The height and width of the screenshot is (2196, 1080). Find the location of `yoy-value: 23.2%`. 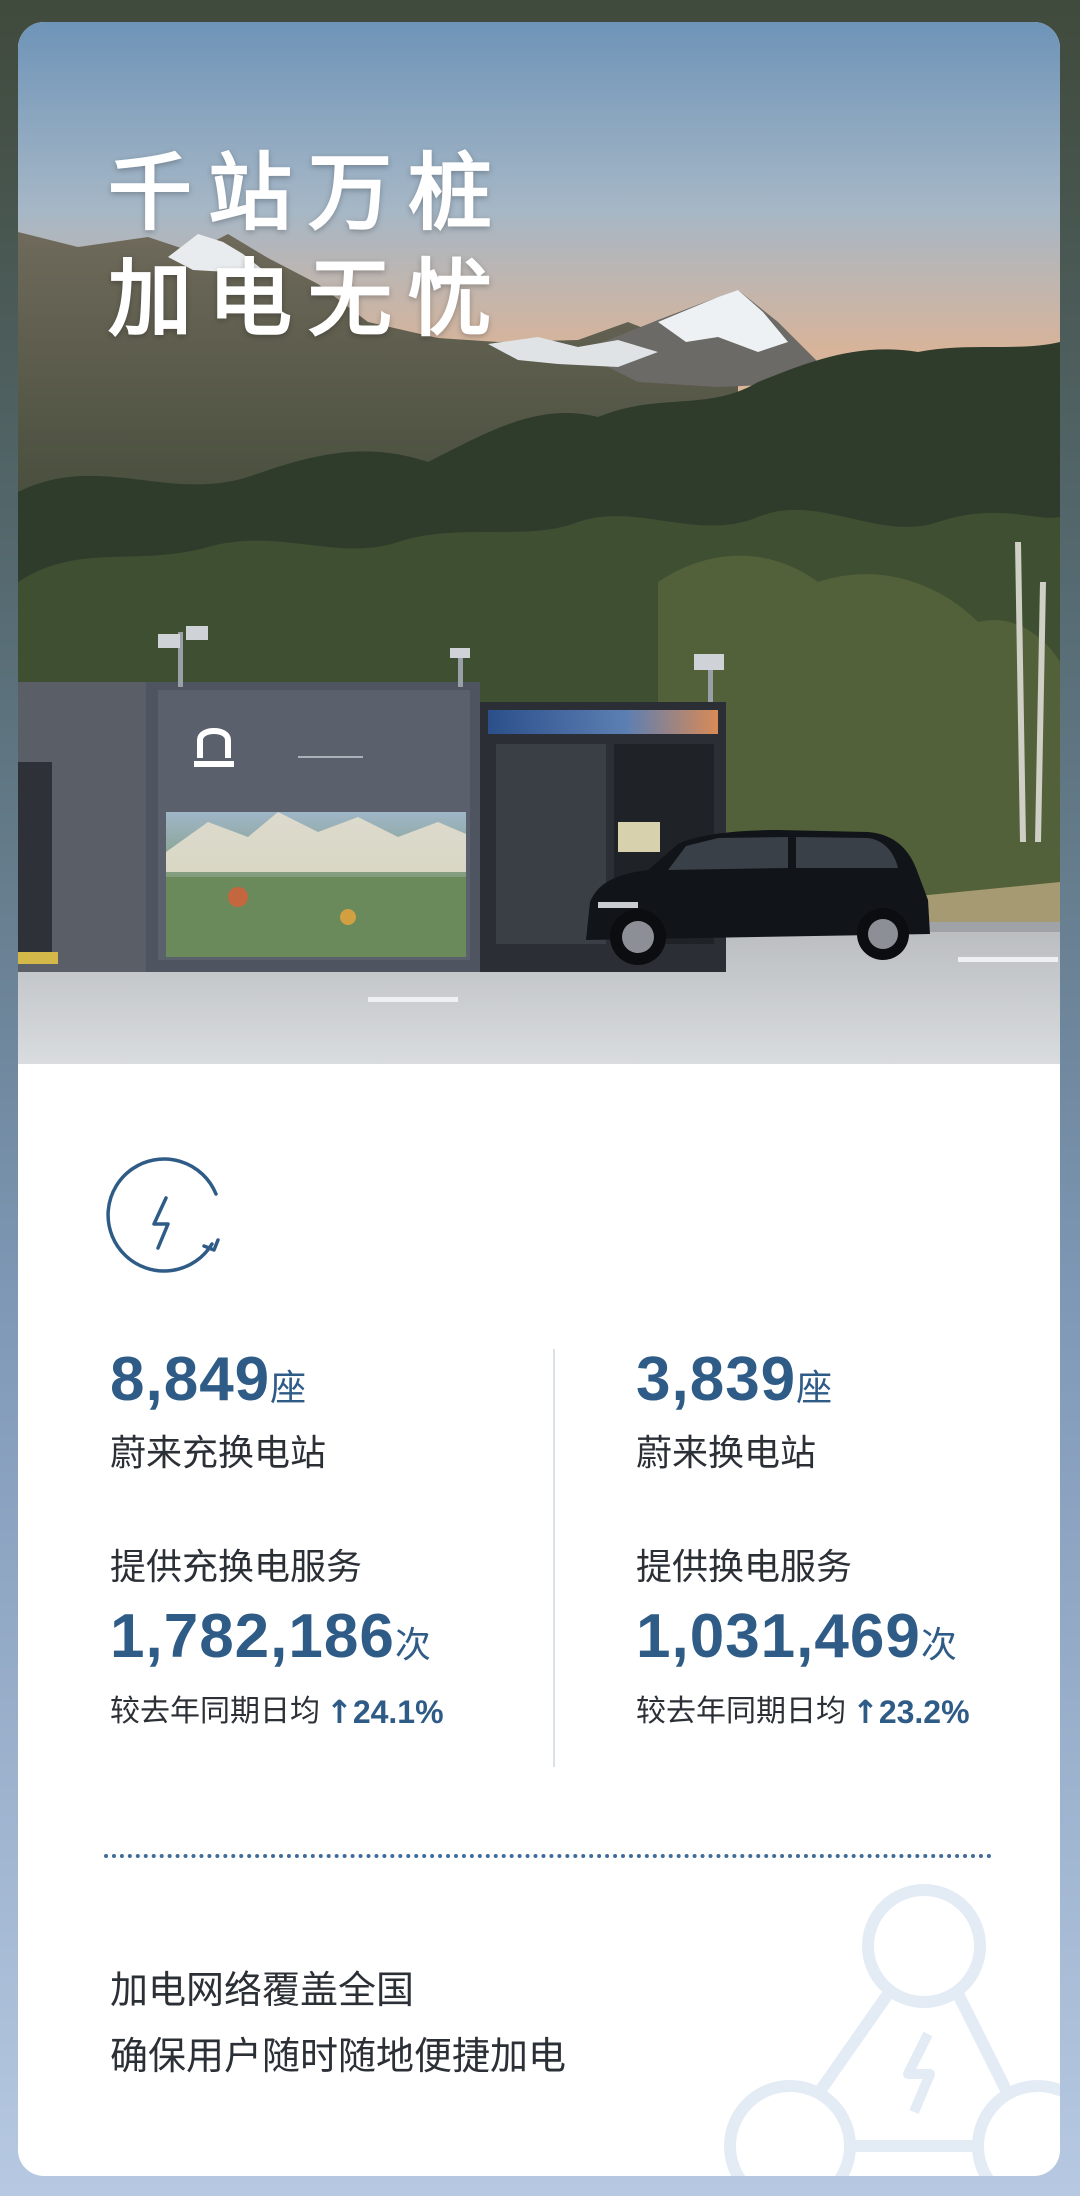

yoy-value: 23.2% is located at coordinates (924, 1712).